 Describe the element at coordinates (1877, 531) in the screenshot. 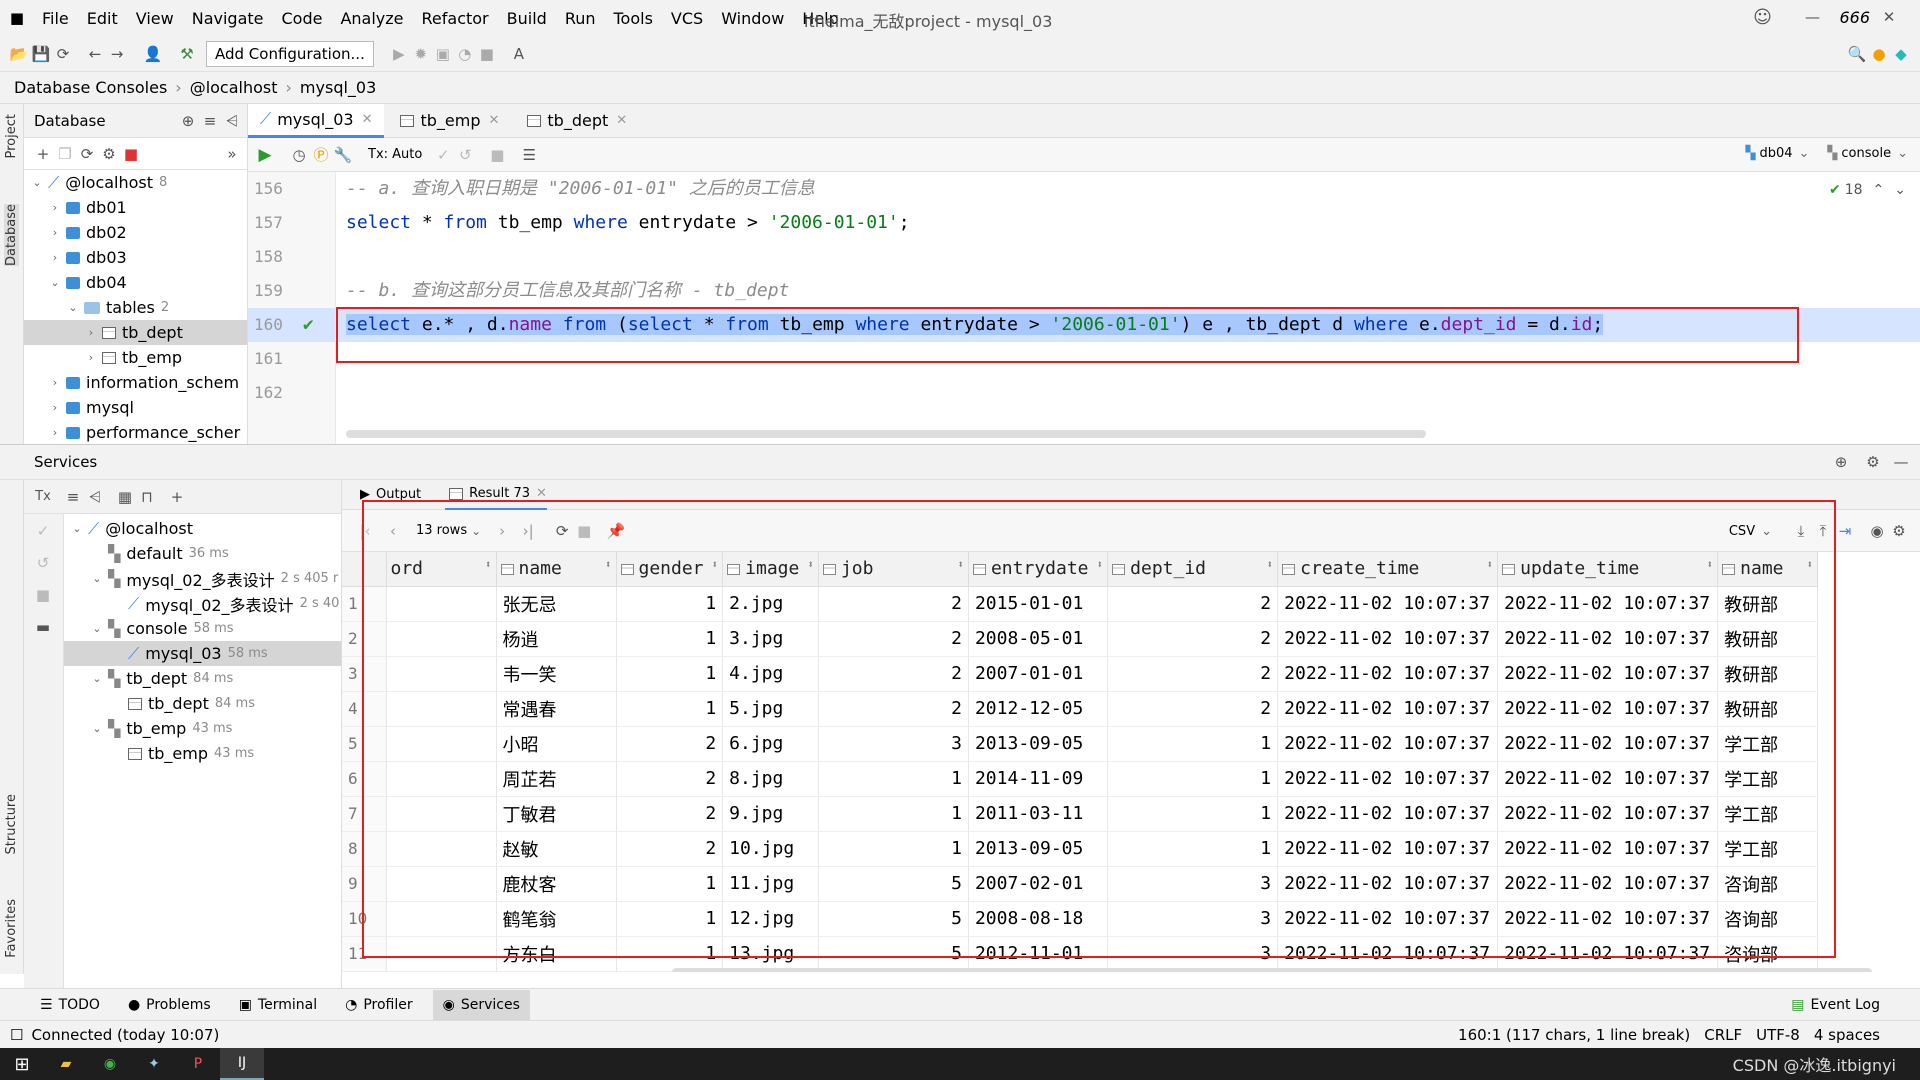

I see `eye-icon: ◉` at that location.